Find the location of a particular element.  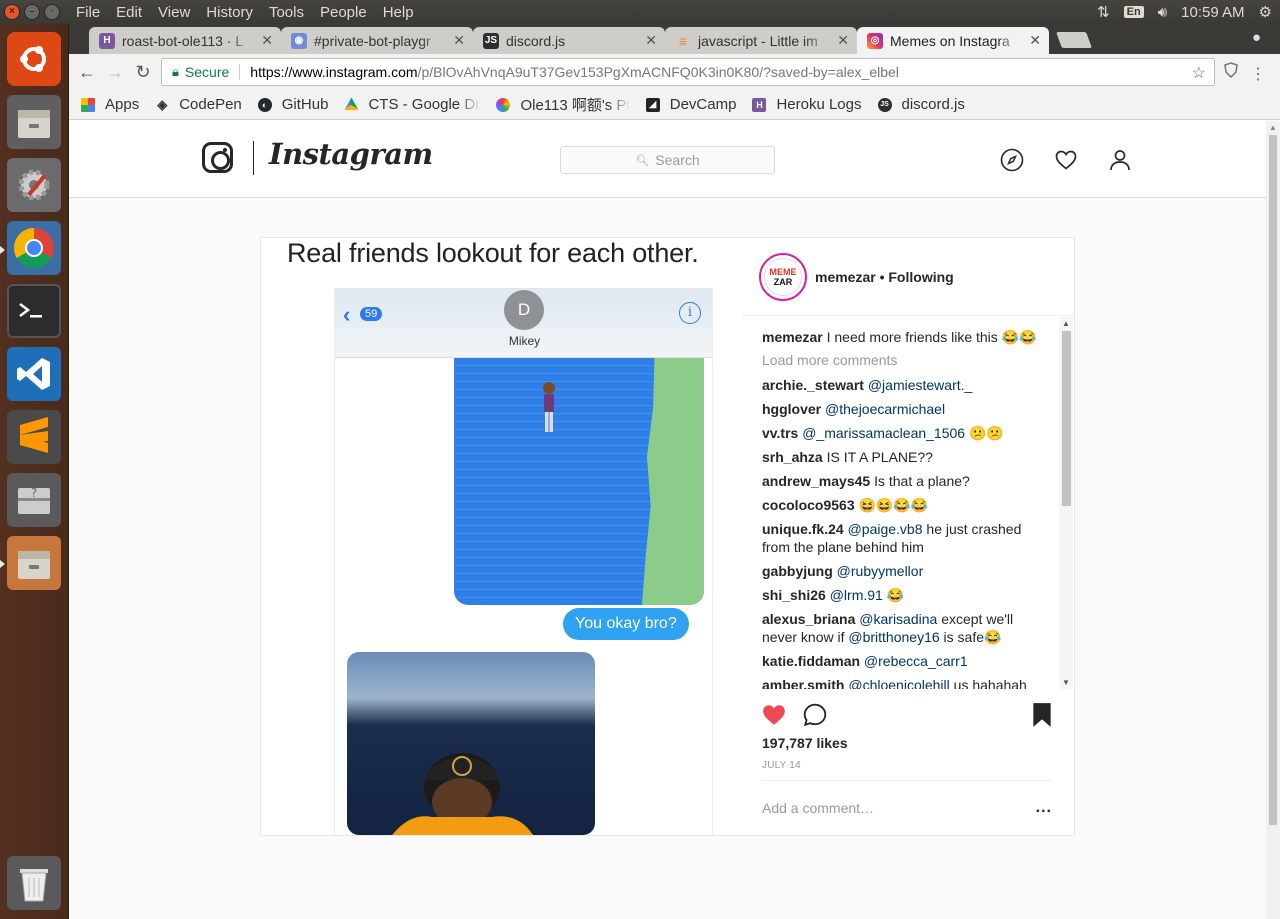

comment-username: alexus_briana is located at coordinates (808, 619).